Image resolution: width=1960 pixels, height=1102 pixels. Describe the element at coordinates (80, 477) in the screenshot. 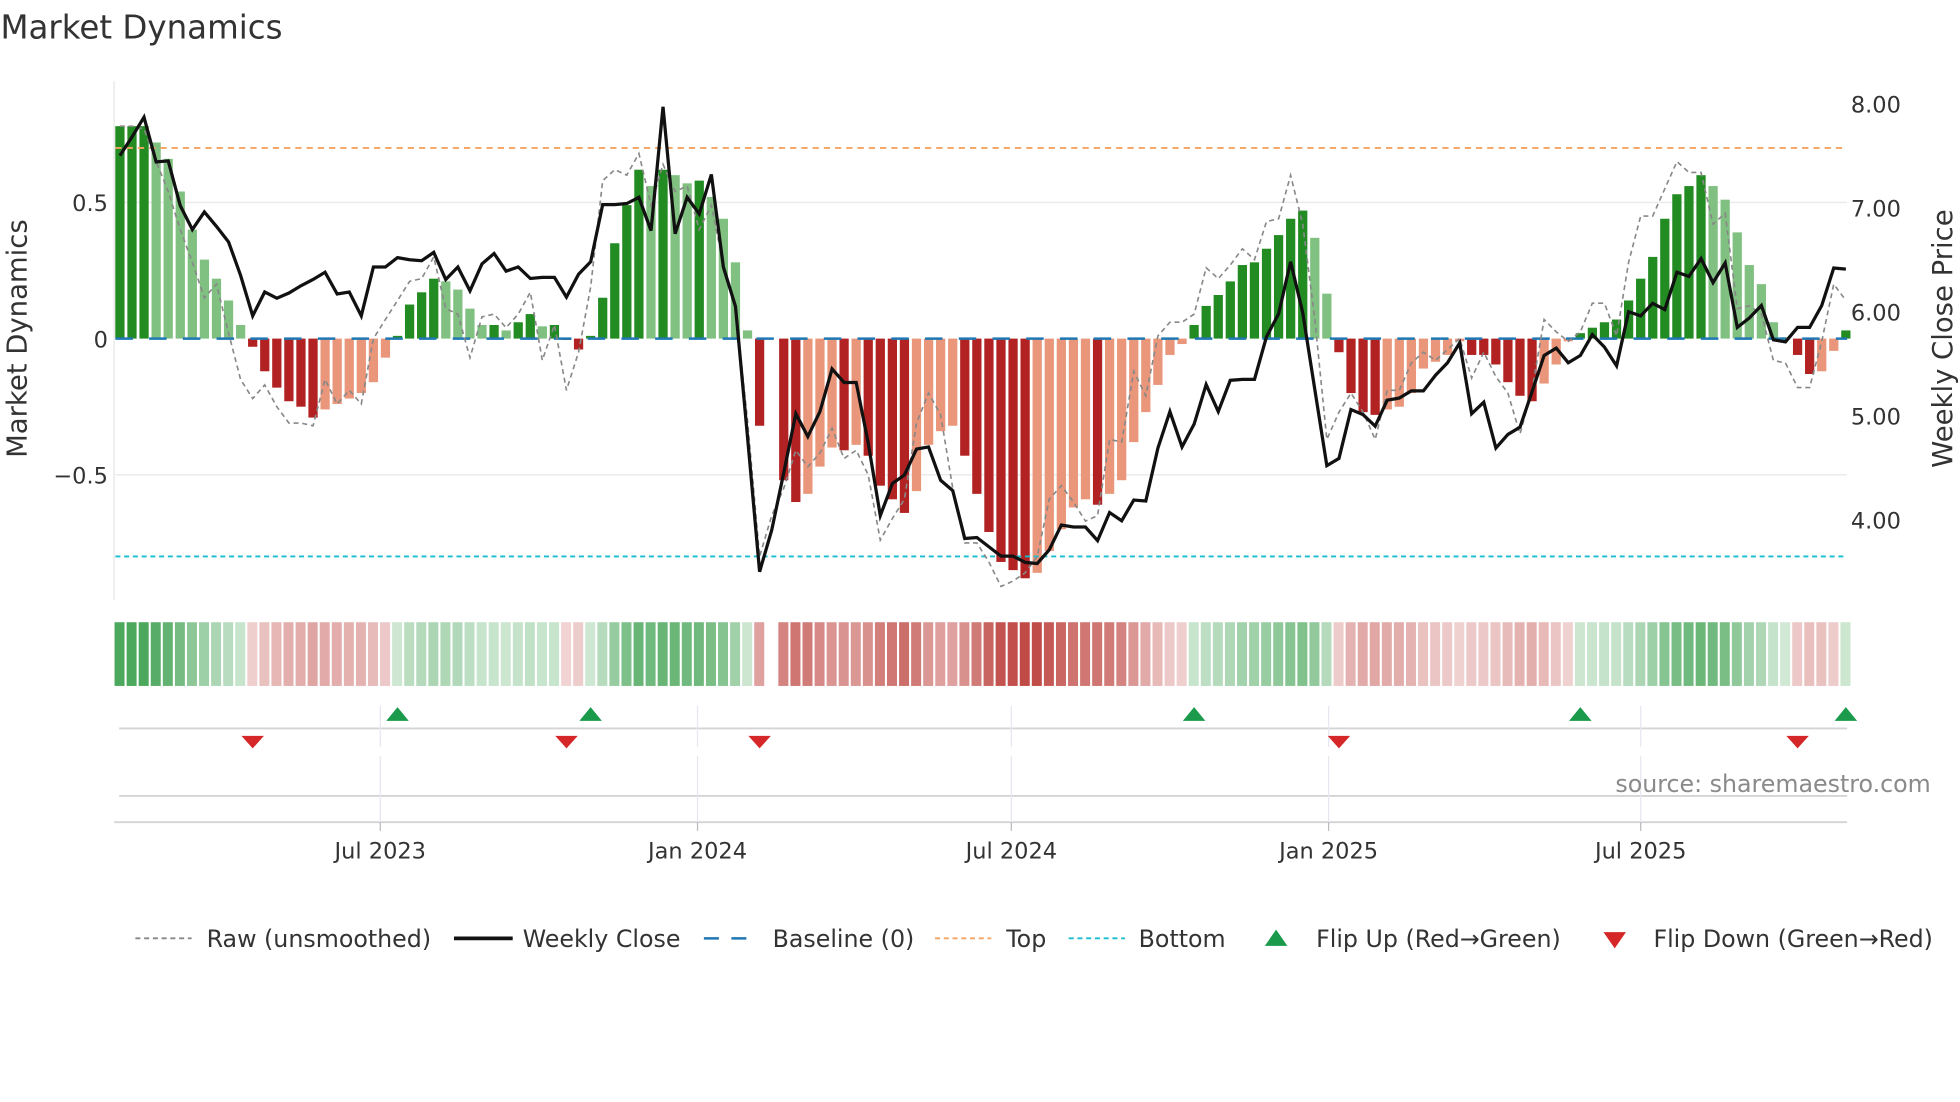

I see `y-tick-label: −0.5` at that location.